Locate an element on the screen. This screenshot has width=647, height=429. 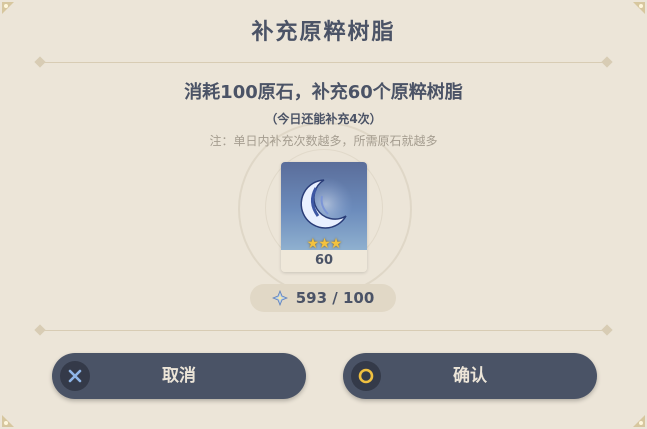
dialog-title: 补充原粹树脂 is located at coordinates (323, 32).